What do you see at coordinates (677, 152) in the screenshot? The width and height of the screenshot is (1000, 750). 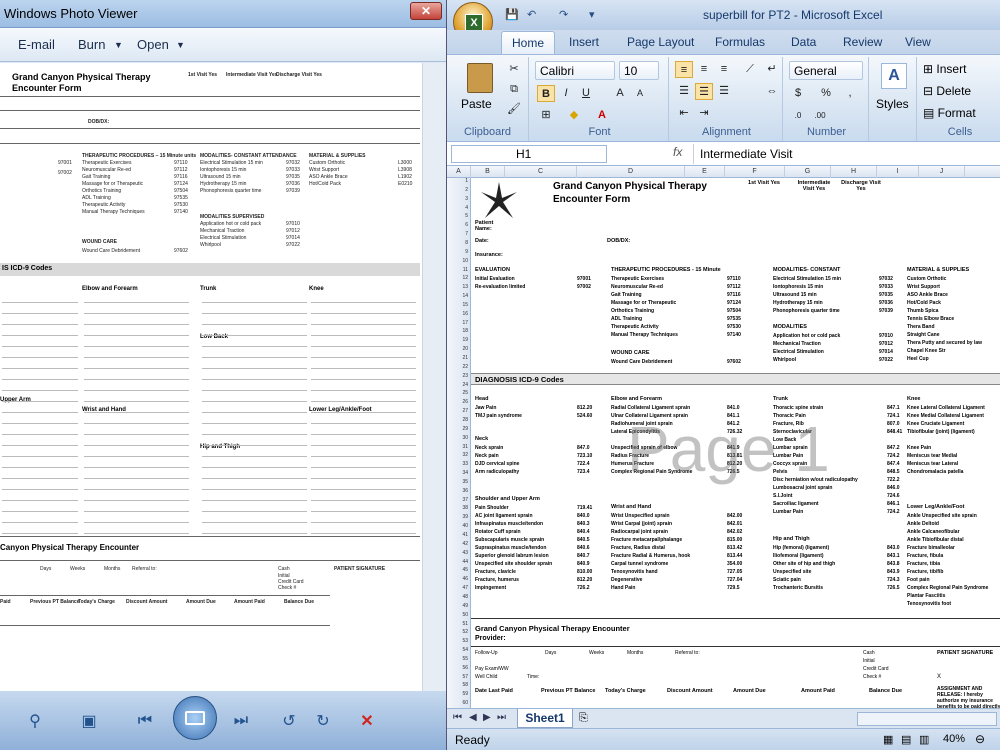 I see `insert-function-icon: fx` at bounding box center [677, 152].